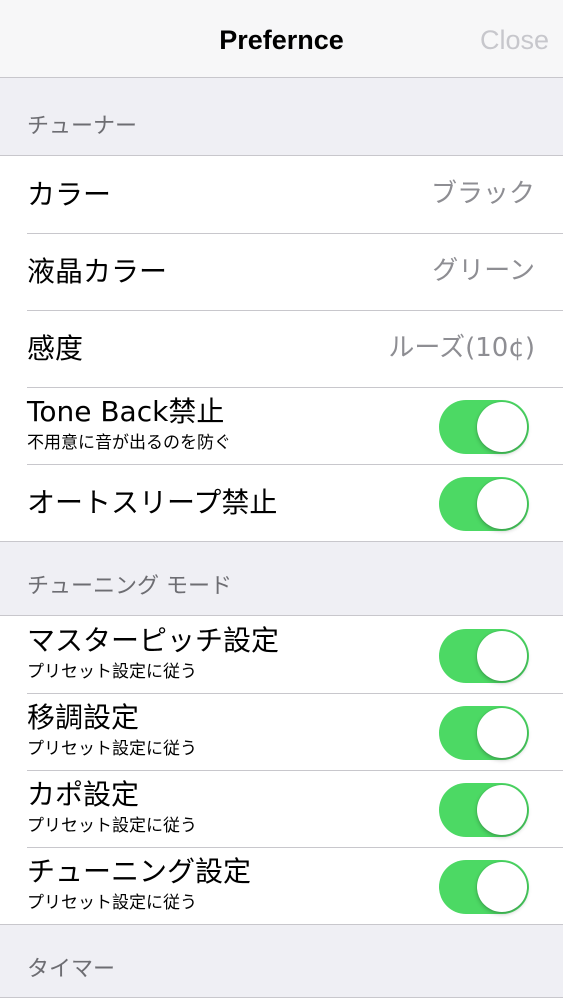 The width and height of the screenshot is (563, 1001). Describe the element at coordinates (281, 654) in the screenshot. I see `row-master-pitch: マスターピッチ設定 プリセット設定に従う` at that location.